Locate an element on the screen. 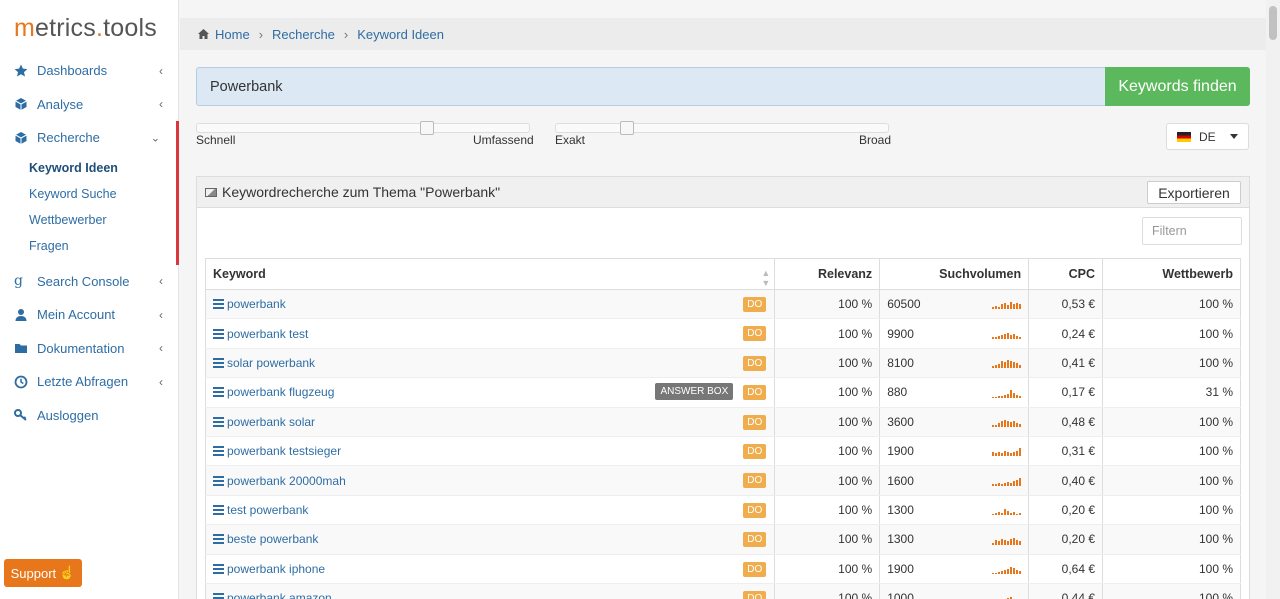 Image resolution: width=1280 pixels, height=599 pixels. cpc-cell: 0,48 € is located at coordinates (1066, 422).